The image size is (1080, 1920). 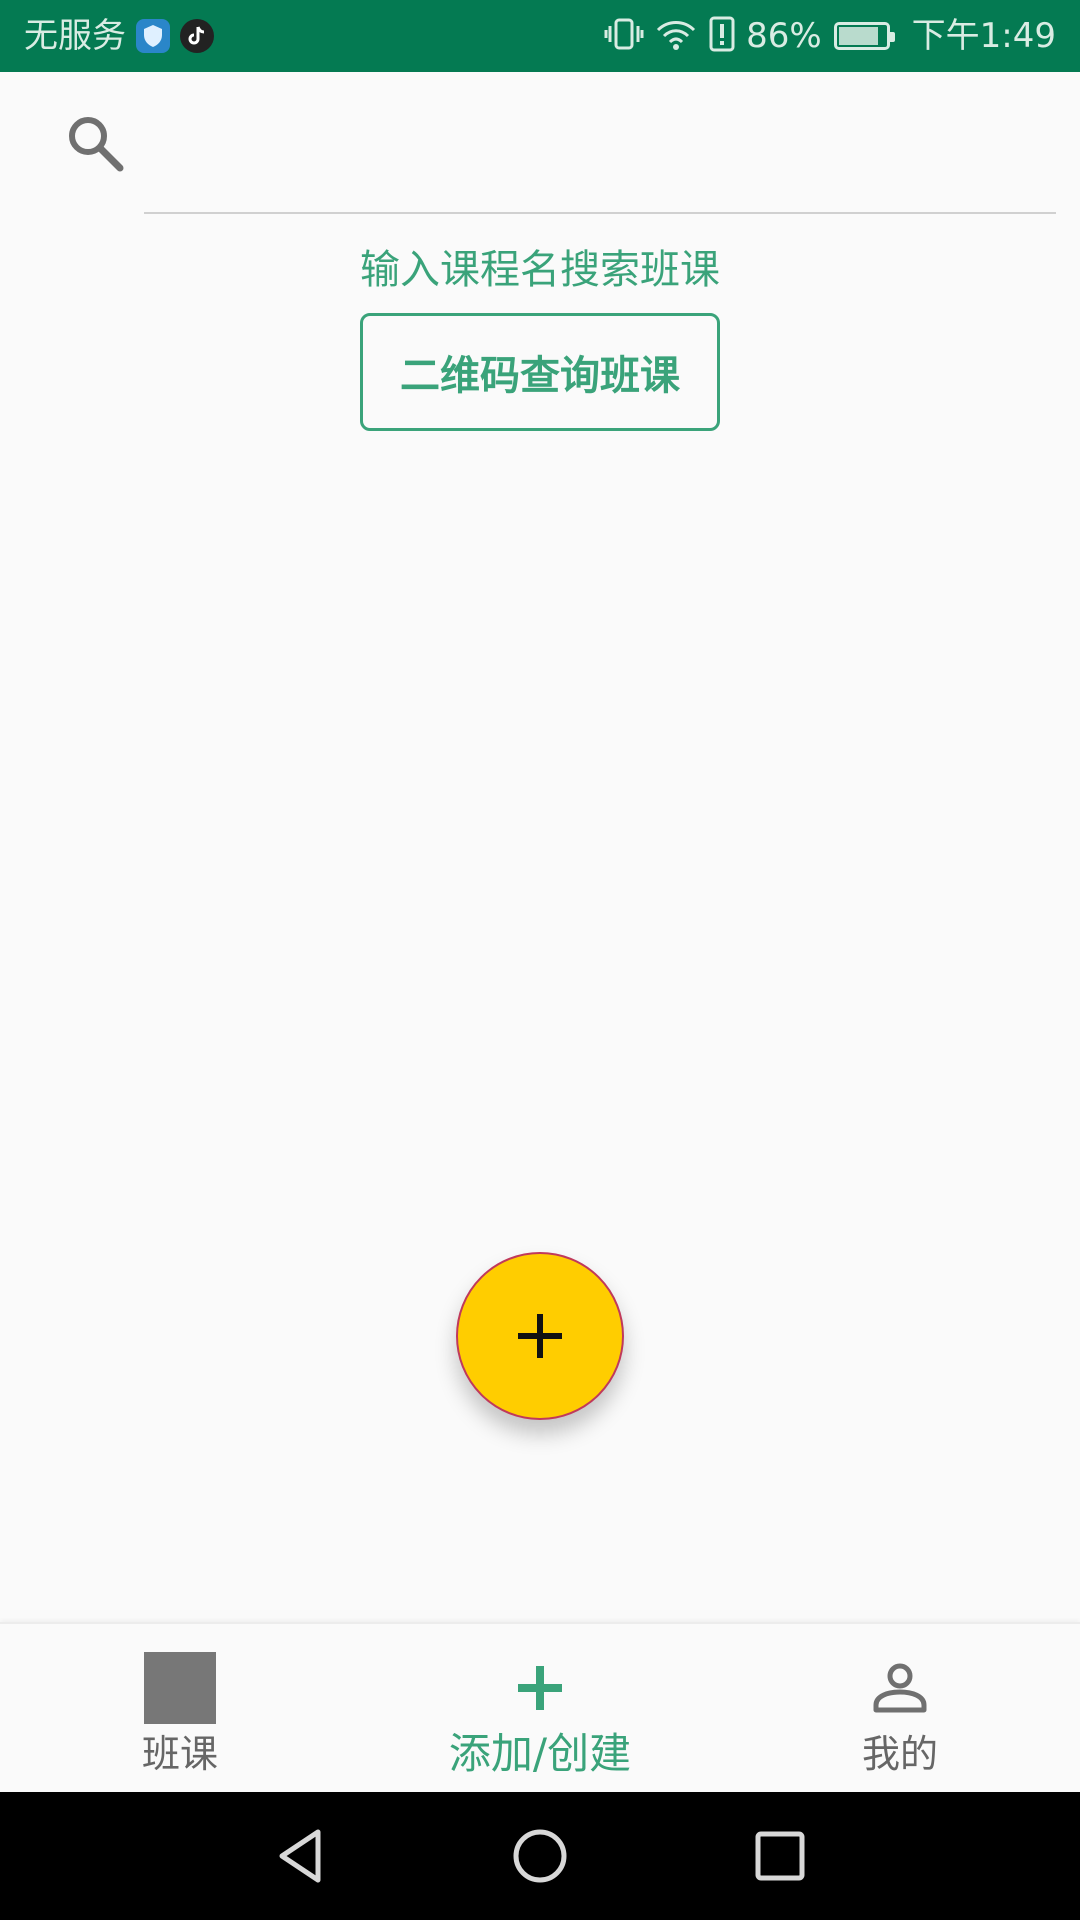 I want to click on tiktok-app-icon, so click(x=197, y=36).